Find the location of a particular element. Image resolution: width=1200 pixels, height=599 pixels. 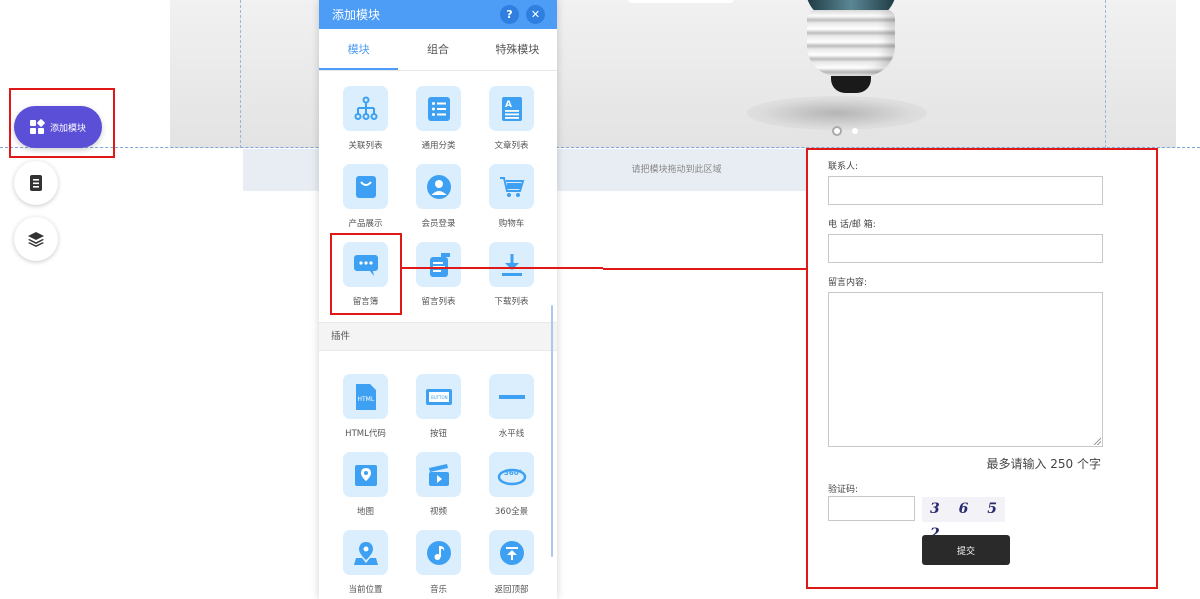

plugin-label: 视频 is located at coordinates (438, 512).